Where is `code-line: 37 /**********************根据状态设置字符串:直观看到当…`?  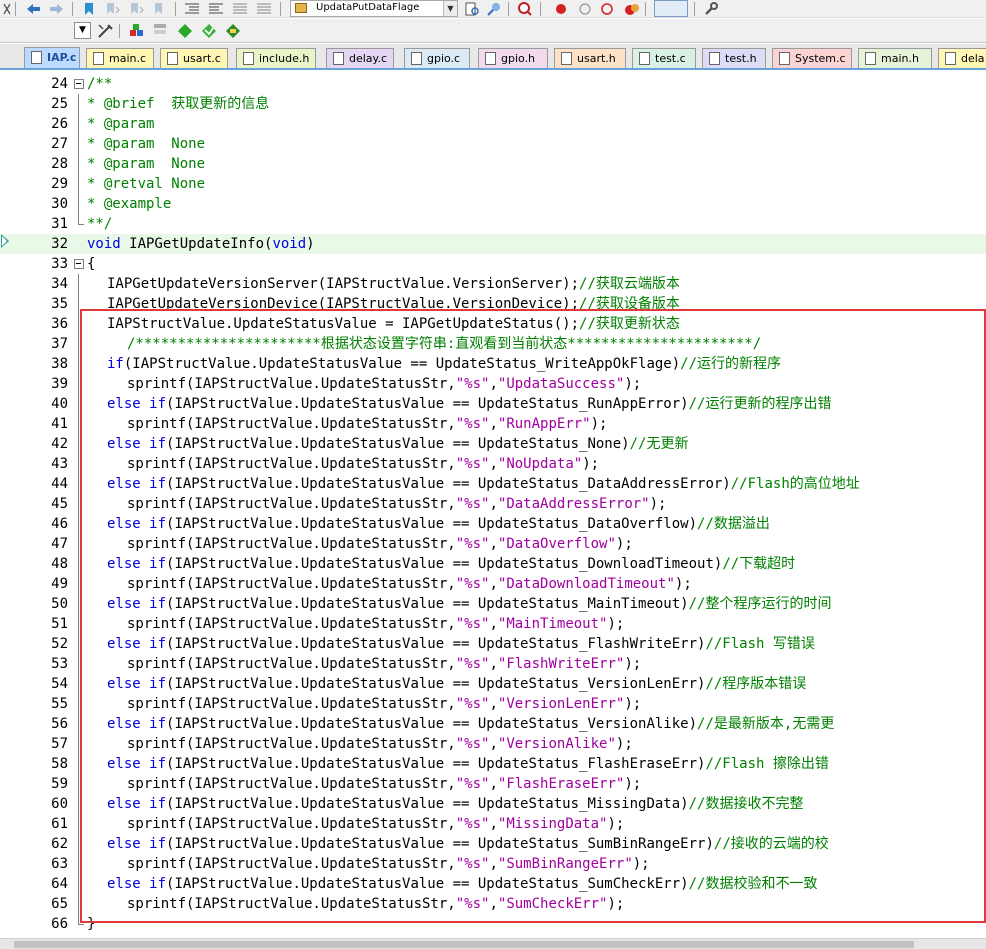
code-line: 37 /**********************根据状态设置字符串:直观看到当… is located at coordinates (493, 344).